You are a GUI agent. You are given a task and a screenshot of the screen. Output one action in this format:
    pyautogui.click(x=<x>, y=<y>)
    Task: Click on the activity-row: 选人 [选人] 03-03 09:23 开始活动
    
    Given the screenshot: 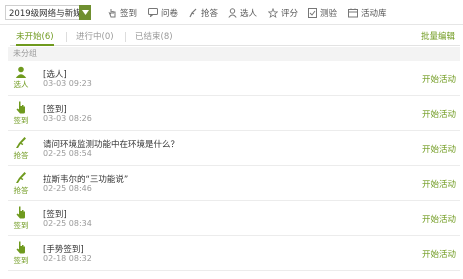 What is the action you would take?
    pyautogui.click(x=234, y=79)
    